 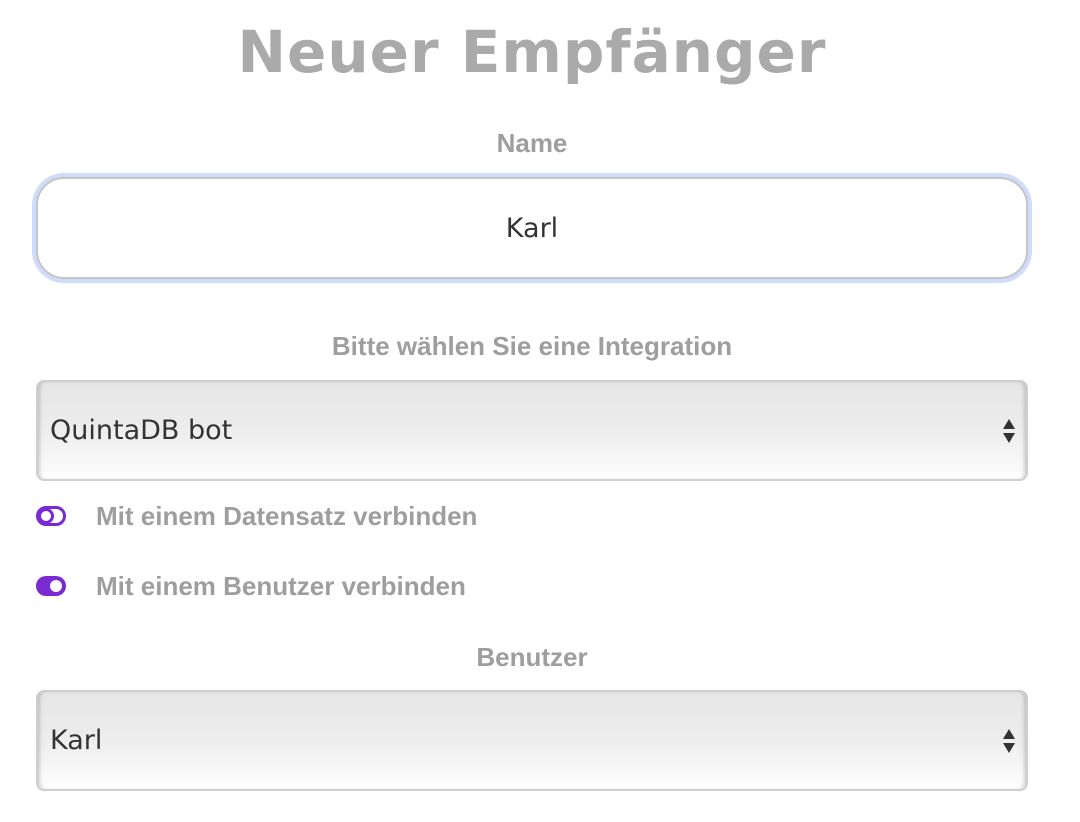 I want to click on toggle-row-datensatz: Mit einem Datensatz verbinden, so click(x=256, y=516).